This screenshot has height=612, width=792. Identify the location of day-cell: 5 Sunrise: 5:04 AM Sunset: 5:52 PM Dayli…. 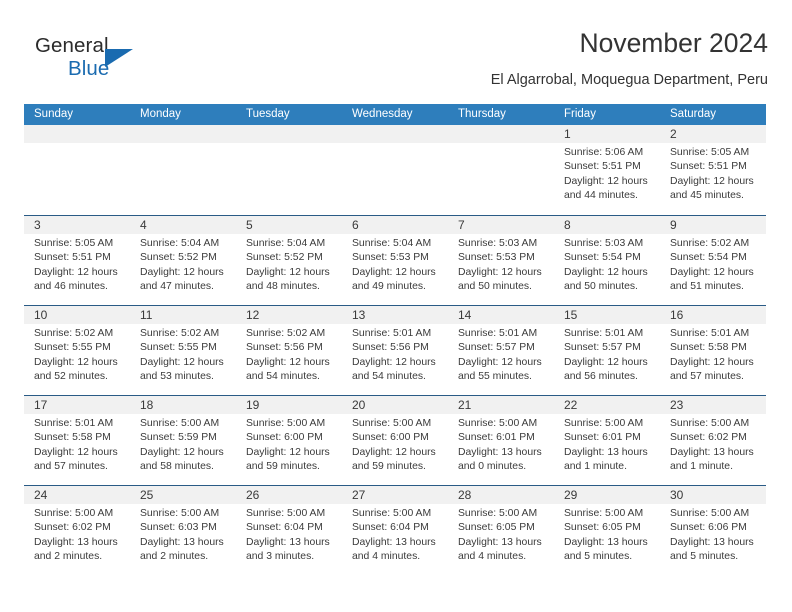
(289, 260).